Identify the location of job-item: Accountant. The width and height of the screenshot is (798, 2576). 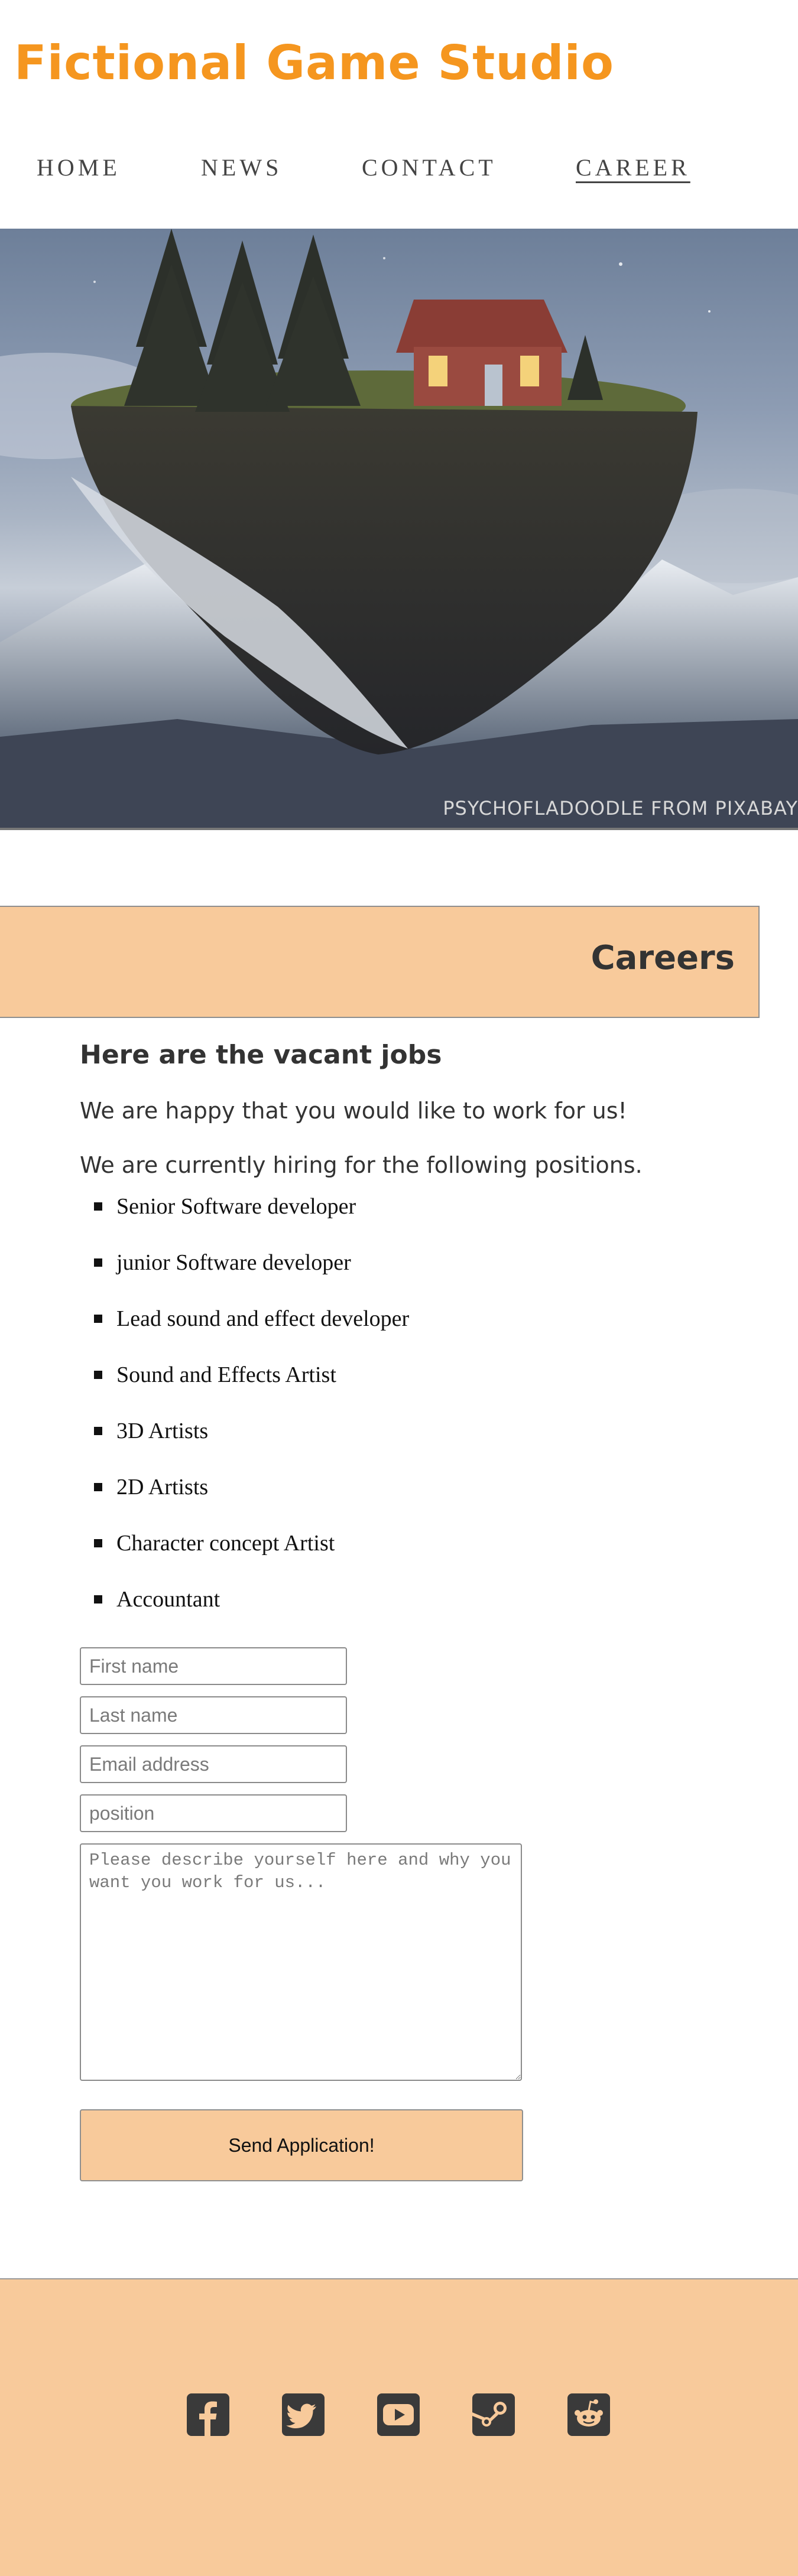
(375, 1611).